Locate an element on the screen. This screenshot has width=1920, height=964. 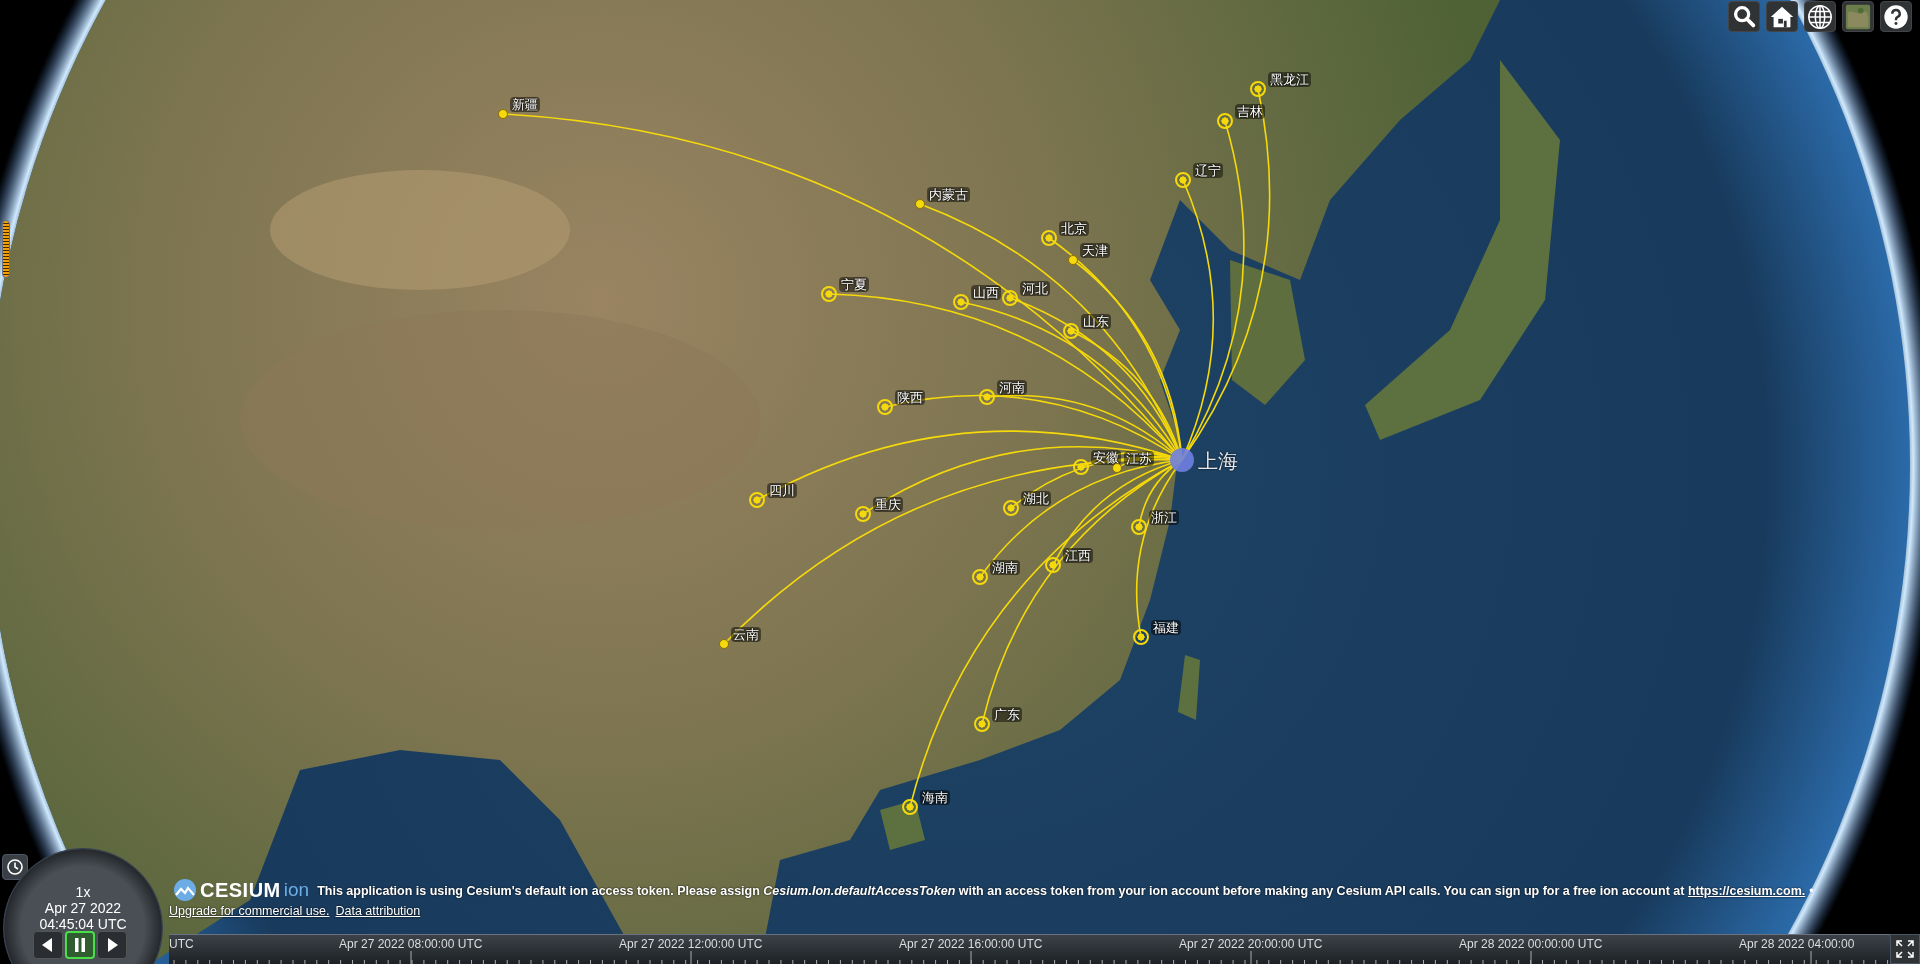
island-drawing is located at coordinates (1189, 687).